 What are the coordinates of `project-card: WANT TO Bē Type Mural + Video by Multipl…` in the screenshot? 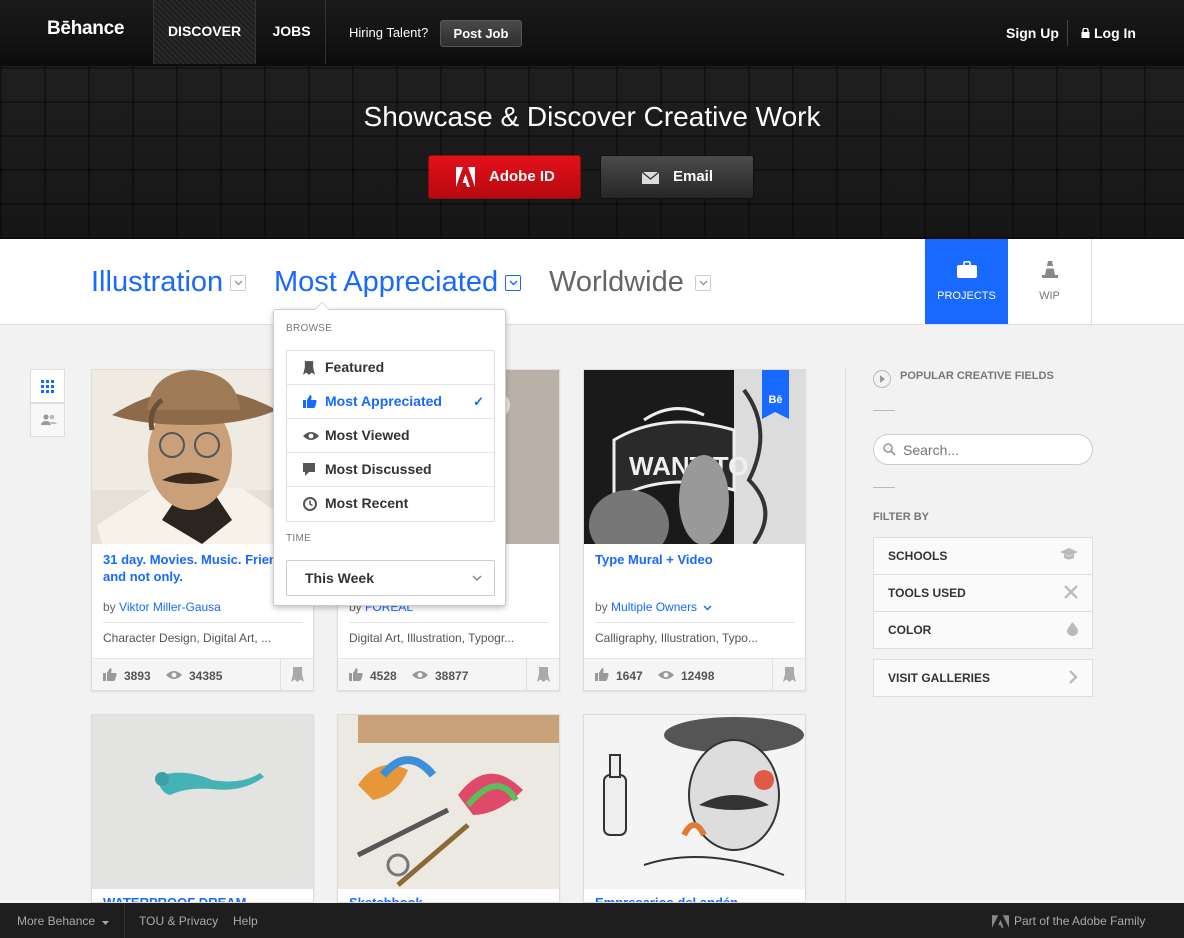 It's located at (694, 530).